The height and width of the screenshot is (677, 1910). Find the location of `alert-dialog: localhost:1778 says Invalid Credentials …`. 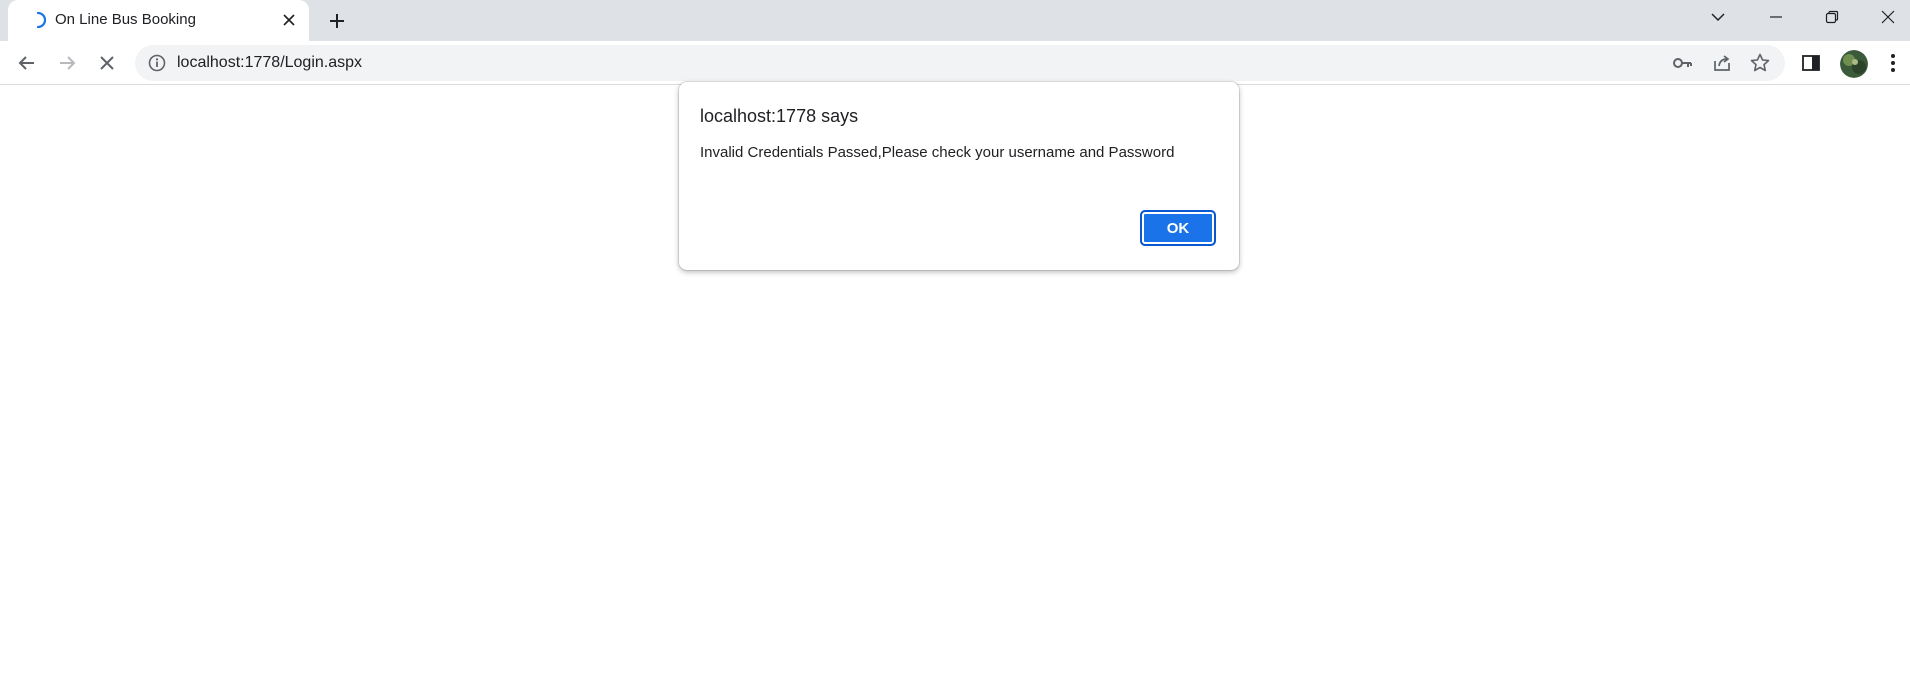

alert-dialog: localhost:1778 says Invalid Credentials … is located at coordinates (959, 176).